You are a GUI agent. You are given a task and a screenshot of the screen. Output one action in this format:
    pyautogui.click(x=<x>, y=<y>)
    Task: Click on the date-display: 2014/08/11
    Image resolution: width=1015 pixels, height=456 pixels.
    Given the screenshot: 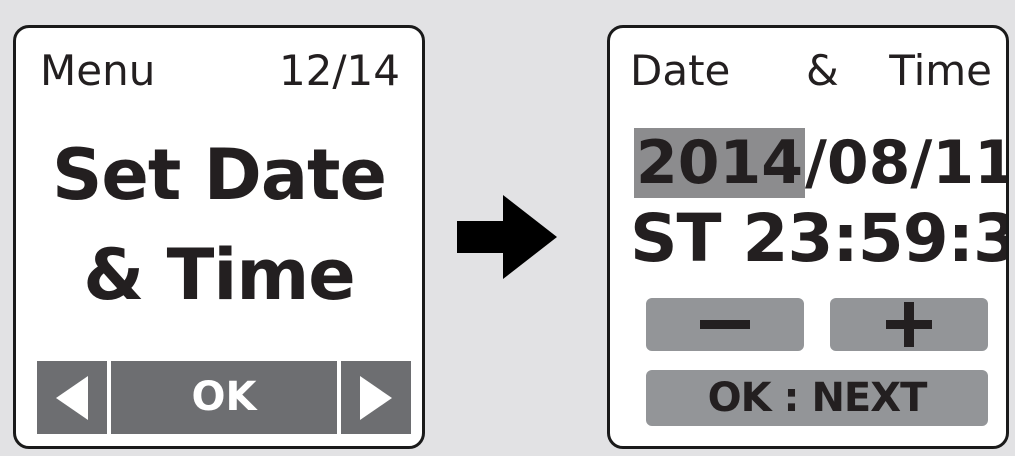 What is the action you would take?
    pyautogui.click(x=820, y=163)
    